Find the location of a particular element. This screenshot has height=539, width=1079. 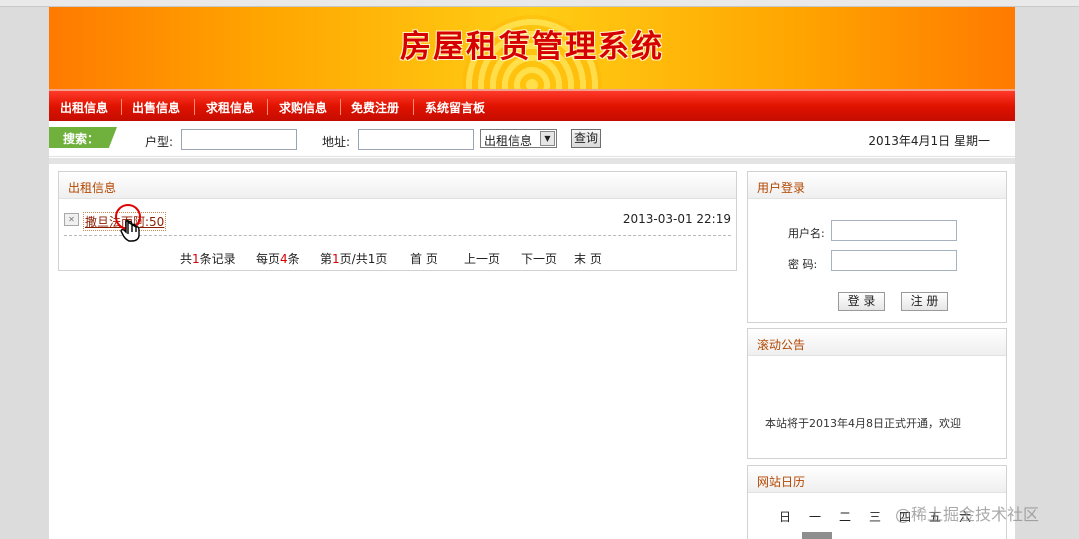

site-banner: 房屋租赁管理系统 is located at coordinates (532, 48).